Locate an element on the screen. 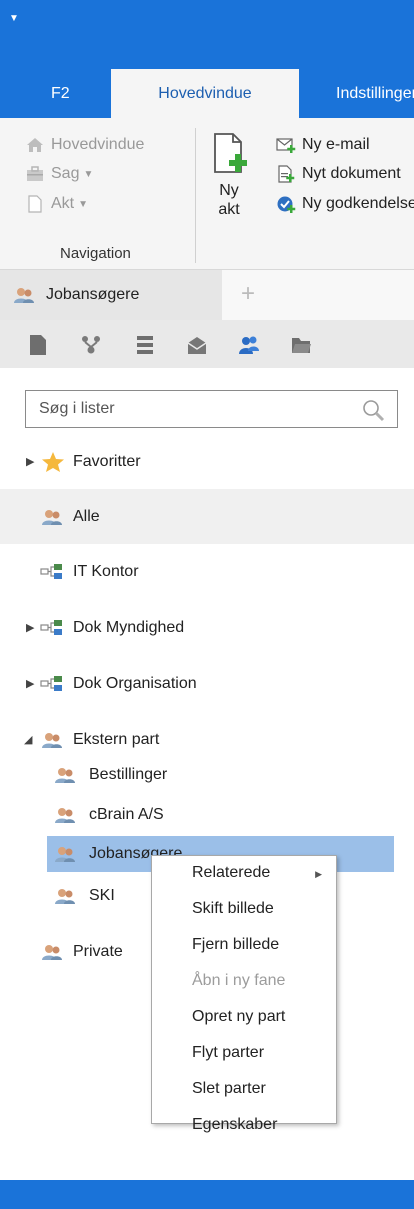 Image resolution: width=414 pixels, height=1209 pixels. tree-item-ski: SKI is located at coordinates (97, 896).